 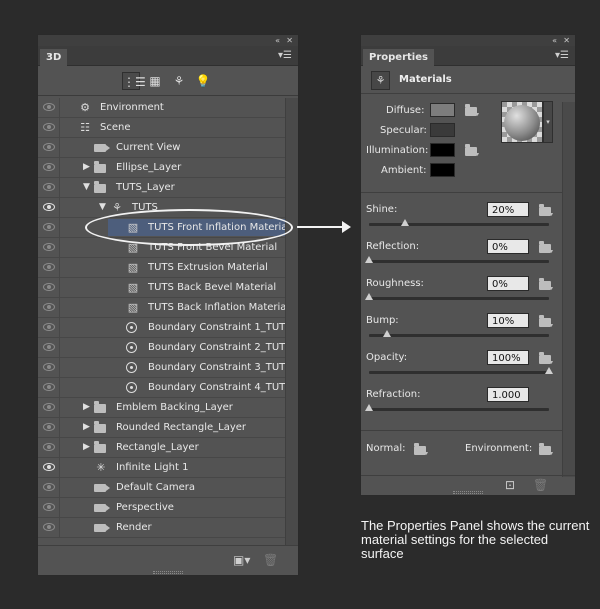 I want to click on light-filter-icon: 💡, so click(x=203, y=81).